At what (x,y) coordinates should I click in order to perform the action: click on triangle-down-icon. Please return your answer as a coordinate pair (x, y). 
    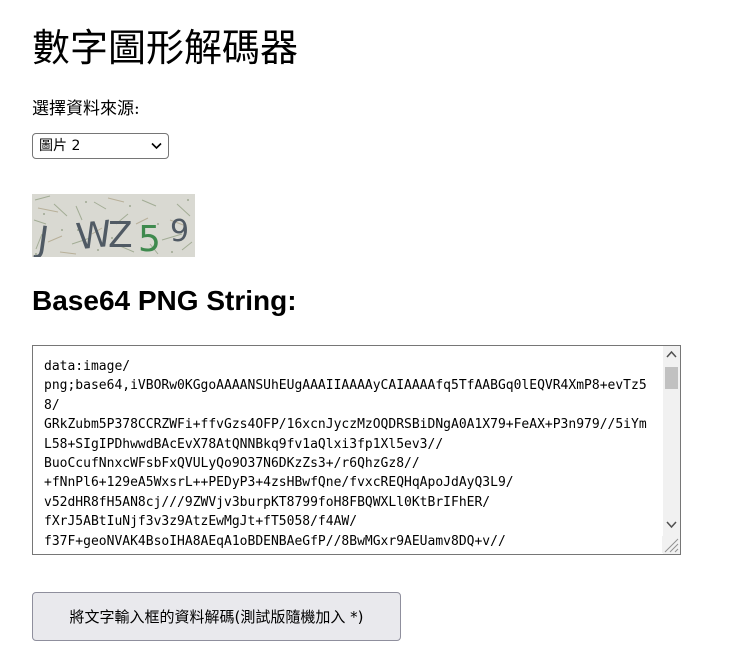
    Looking at the image, I should click on (671, 524).